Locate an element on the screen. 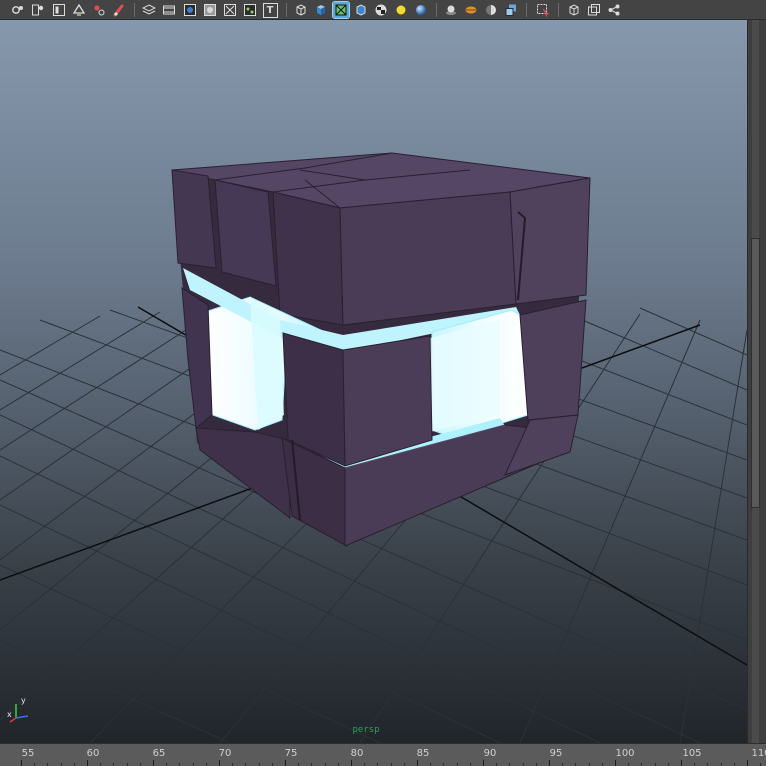  ik-handle-icon is located at coordinates (38, 10).